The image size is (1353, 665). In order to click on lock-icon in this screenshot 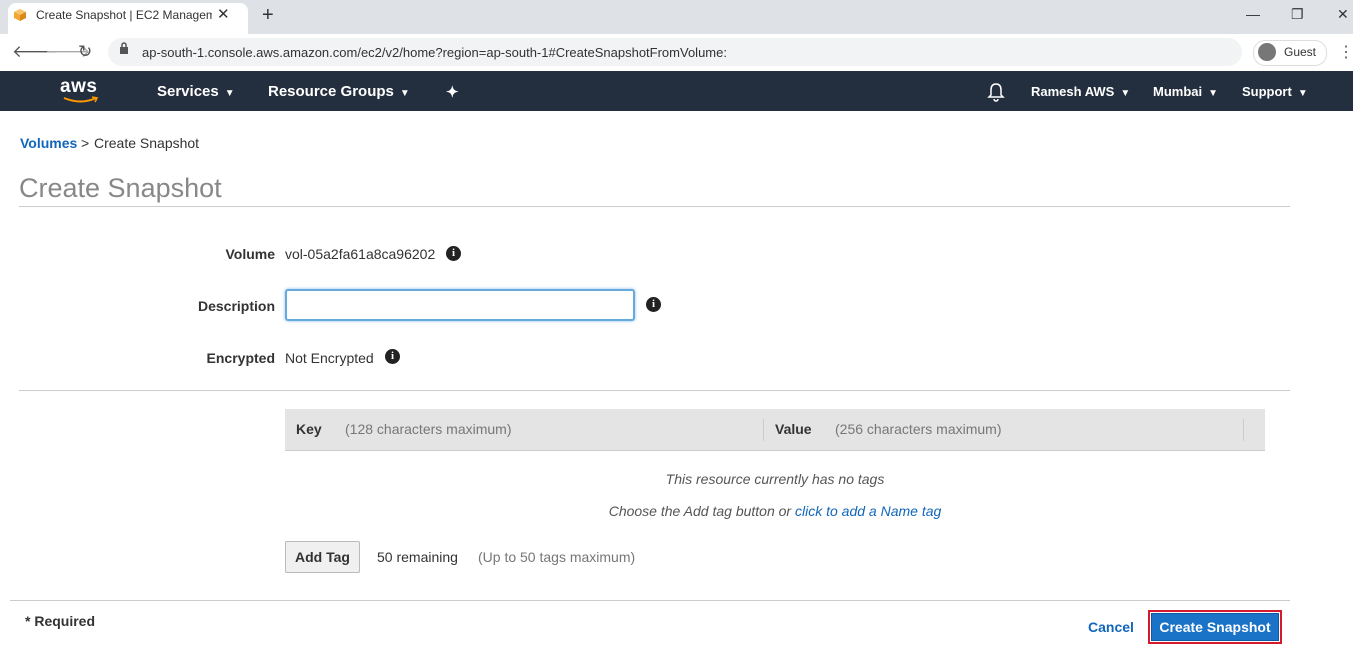, I will do `click(124, 48)`.